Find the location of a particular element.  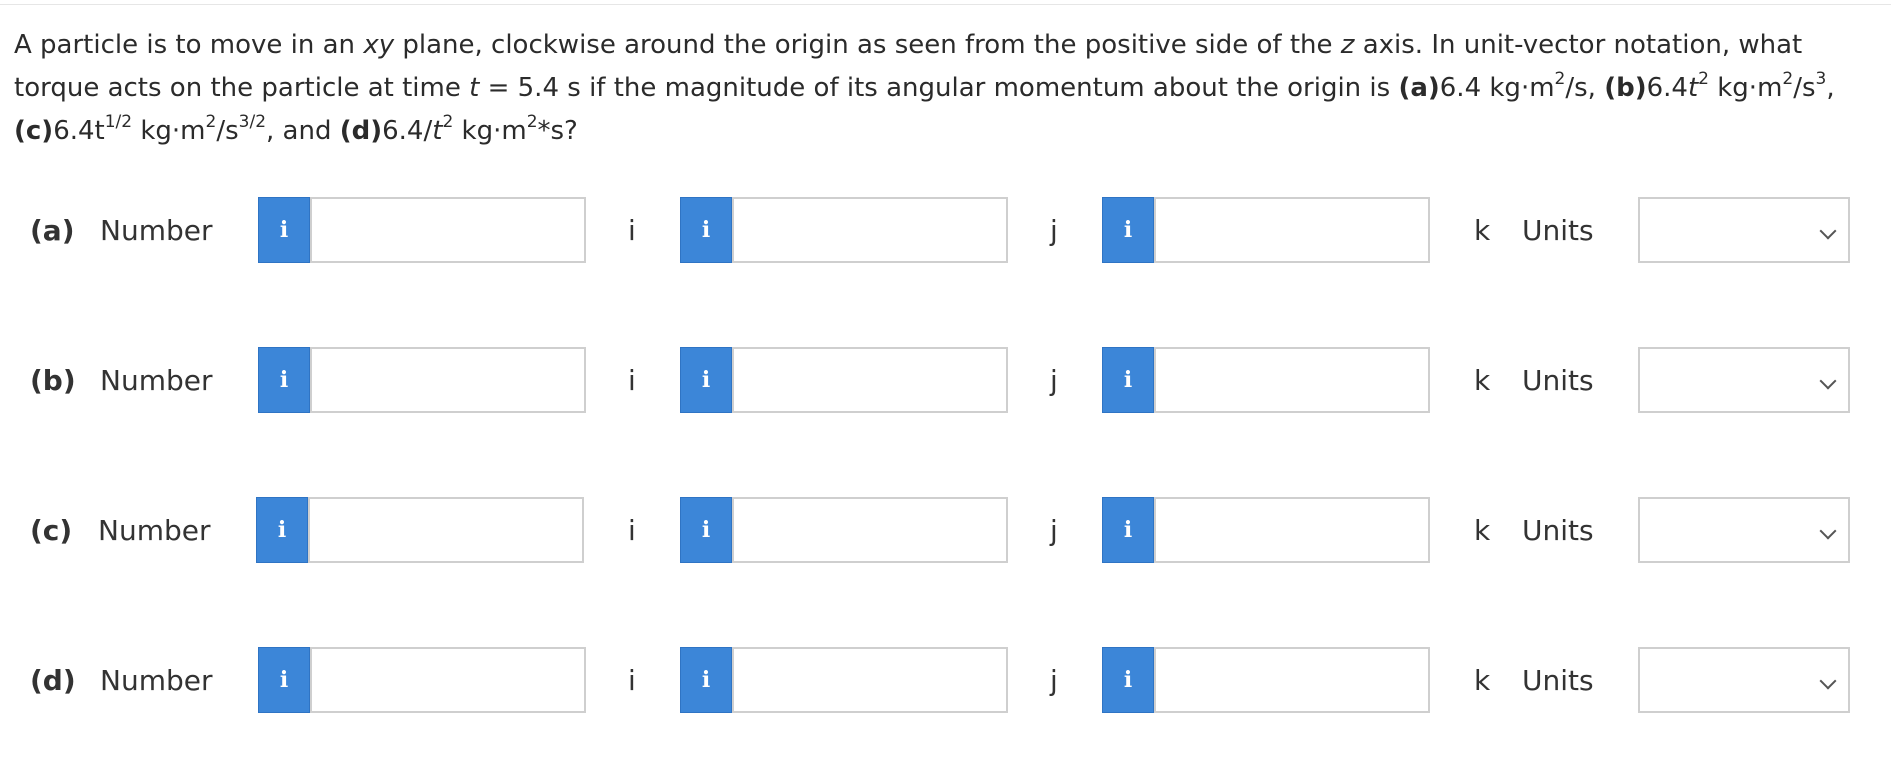

answer-row-c: (c) Number i i i j i k Units is located at coordinates (945, 531).